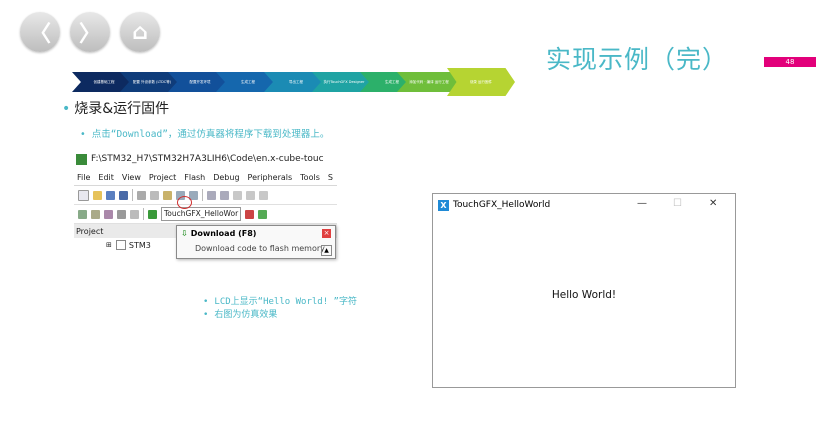  What do you see at coordinates (184, 233) in the screenshot?
I see `tooltip-download-icon: ⇩` at bounding box center [184, 233].